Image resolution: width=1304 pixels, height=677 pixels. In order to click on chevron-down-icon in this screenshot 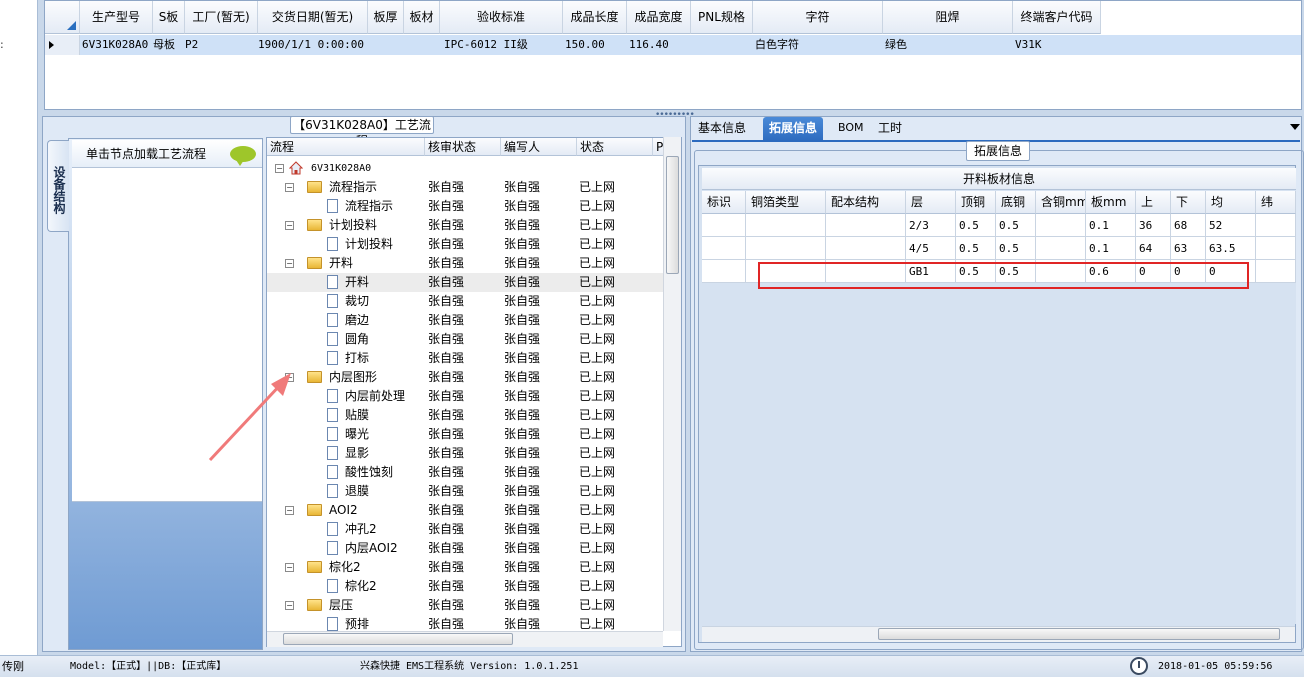, I will do `click(1295, 127)`.